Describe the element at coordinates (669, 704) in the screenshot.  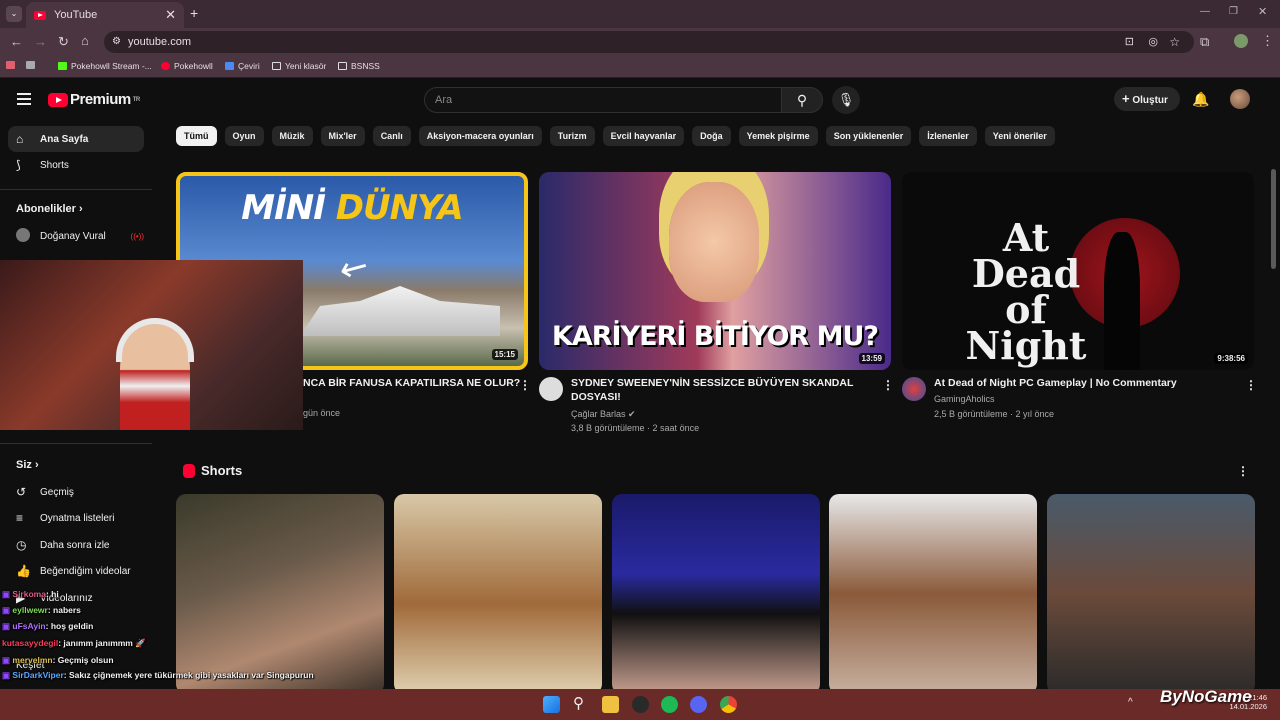
I see `spotify-icon` at that location.